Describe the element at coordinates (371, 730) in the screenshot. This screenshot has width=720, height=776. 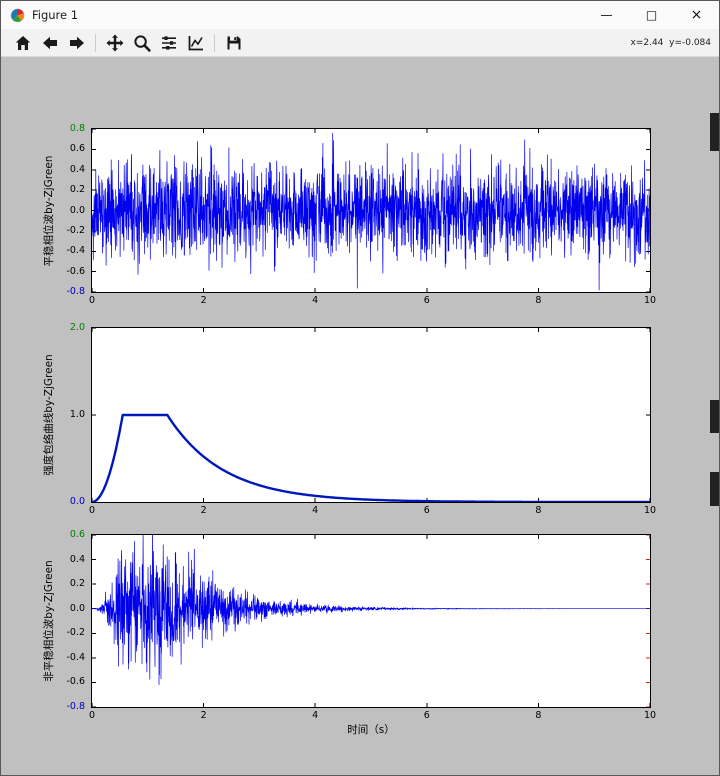
I see `axis-xlabel: 时间（s）` at that location.